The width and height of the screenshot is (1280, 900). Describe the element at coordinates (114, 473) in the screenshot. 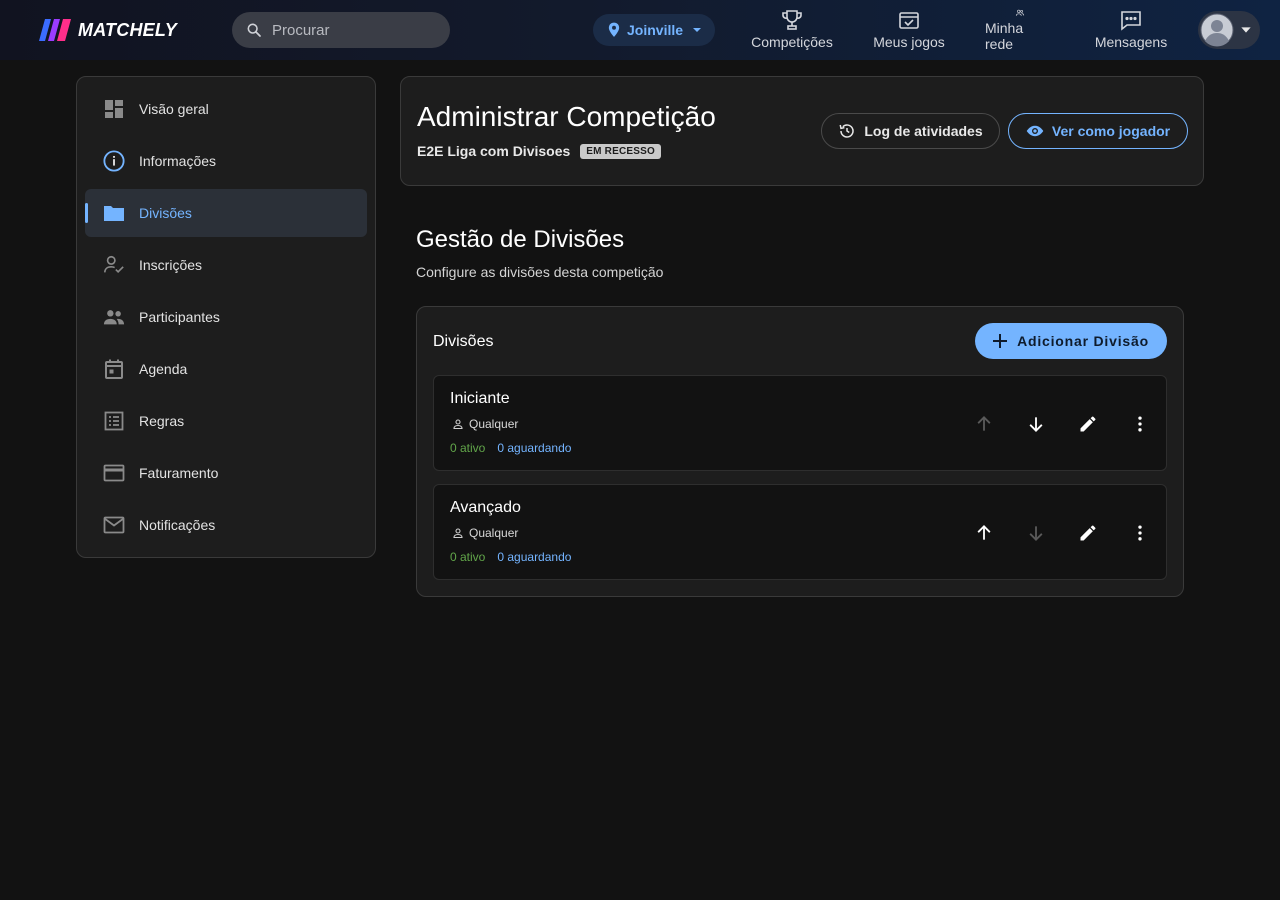

I see `credit-card-icon` at that location.